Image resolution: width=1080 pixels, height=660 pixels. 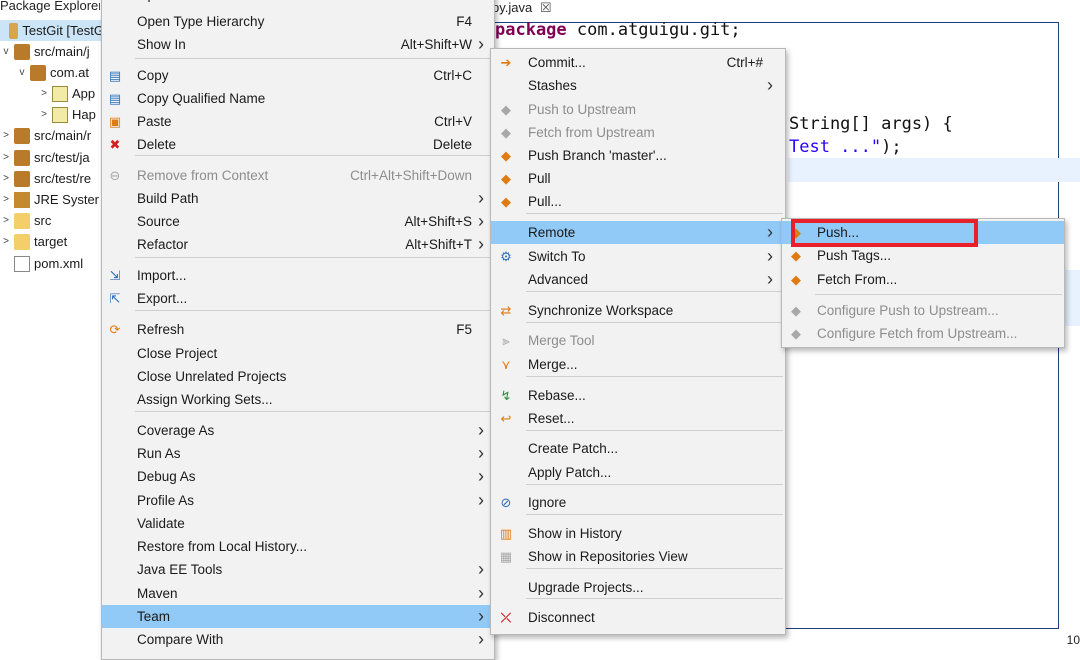 I want to click on team-menu-item-show-in-history: ▥ Show in History, so click(x=638, y=533).